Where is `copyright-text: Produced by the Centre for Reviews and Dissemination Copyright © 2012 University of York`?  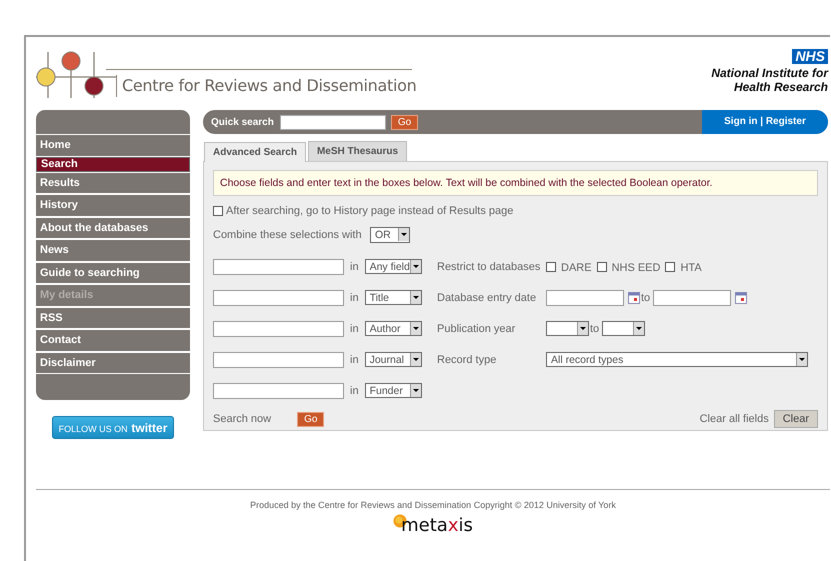 copyright-text: Produced by the Centre for Reviews and Dissemination Copyright © 2012 University of York is located at coordinates (433, 505).